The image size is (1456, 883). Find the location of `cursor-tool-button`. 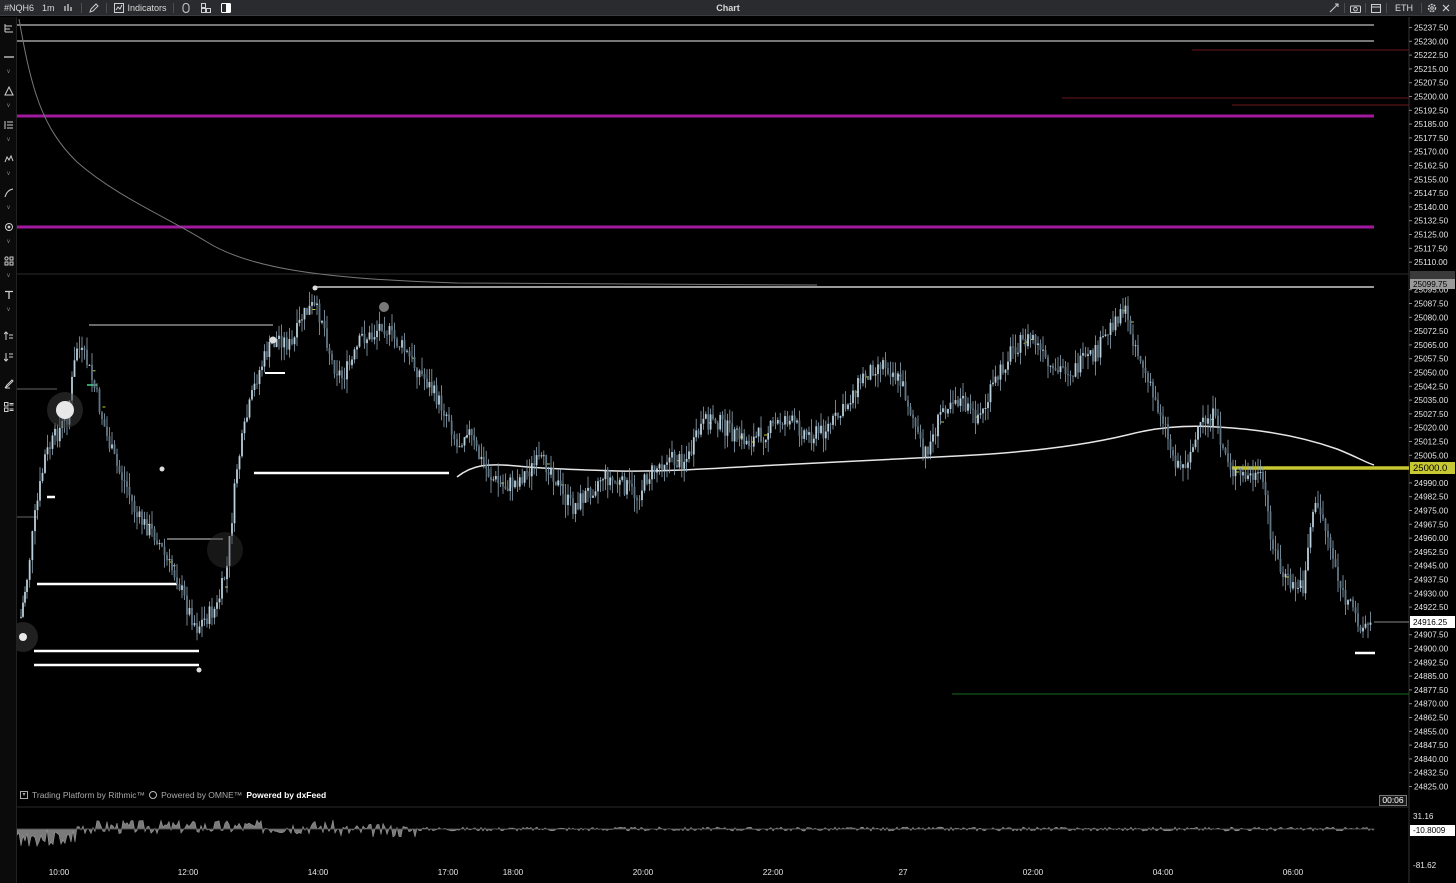

cursor-tool-button is located at coordinates (8, 27).